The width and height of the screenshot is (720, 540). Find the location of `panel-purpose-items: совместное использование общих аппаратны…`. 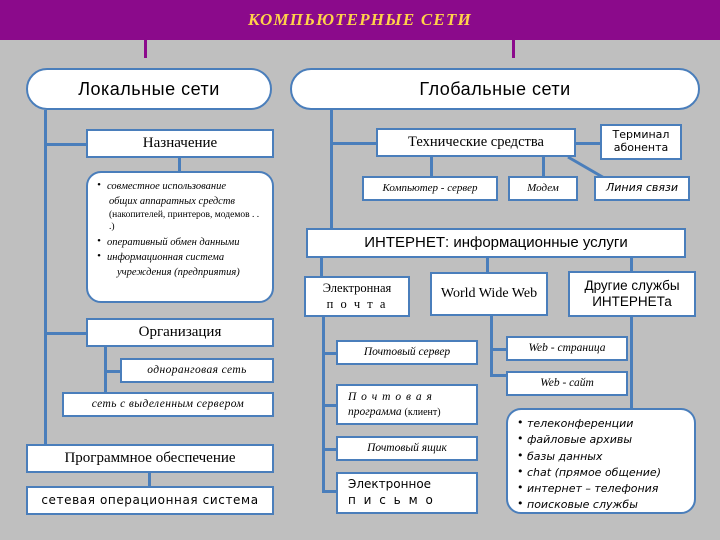

panel-purpose-items: совместное использование общих аппаратны… is located at coordinates (180, 237).